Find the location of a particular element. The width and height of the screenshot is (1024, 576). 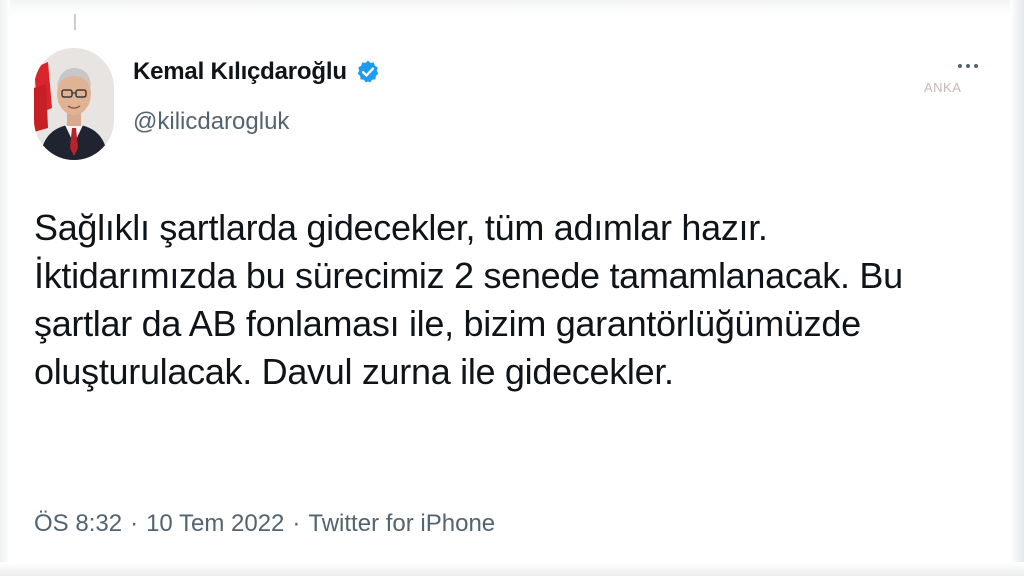

top-divider-tick is located at coordinates (75, 22).